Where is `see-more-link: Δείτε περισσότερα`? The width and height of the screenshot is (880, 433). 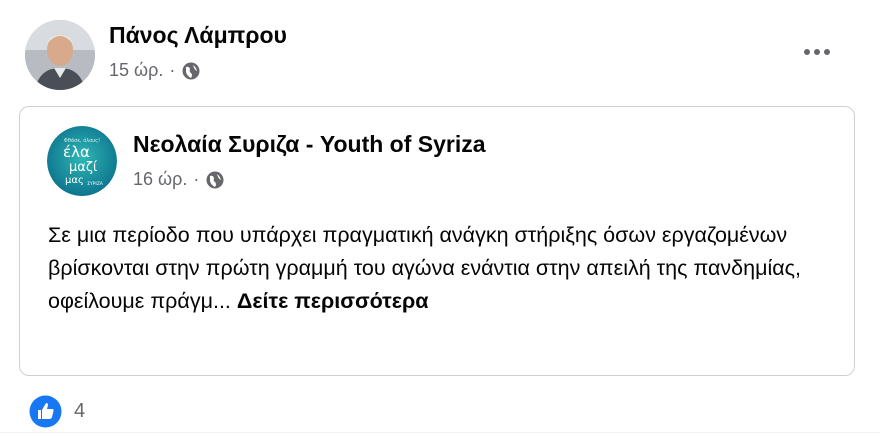
see-more-link: Δείτε περισσότερα is located at coordinates (333, 301).